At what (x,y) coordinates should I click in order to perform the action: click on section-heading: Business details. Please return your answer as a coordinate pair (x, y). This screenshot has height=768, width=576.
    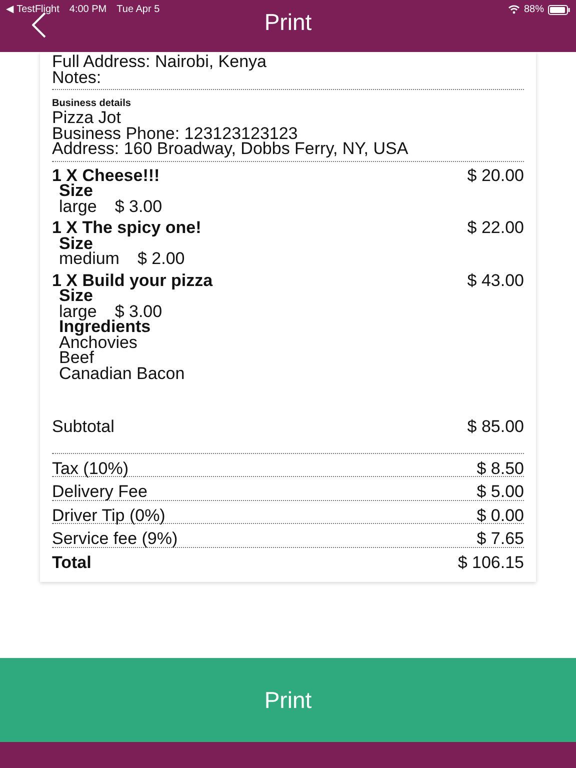
    Looking at the image, I should click on (91, 103).